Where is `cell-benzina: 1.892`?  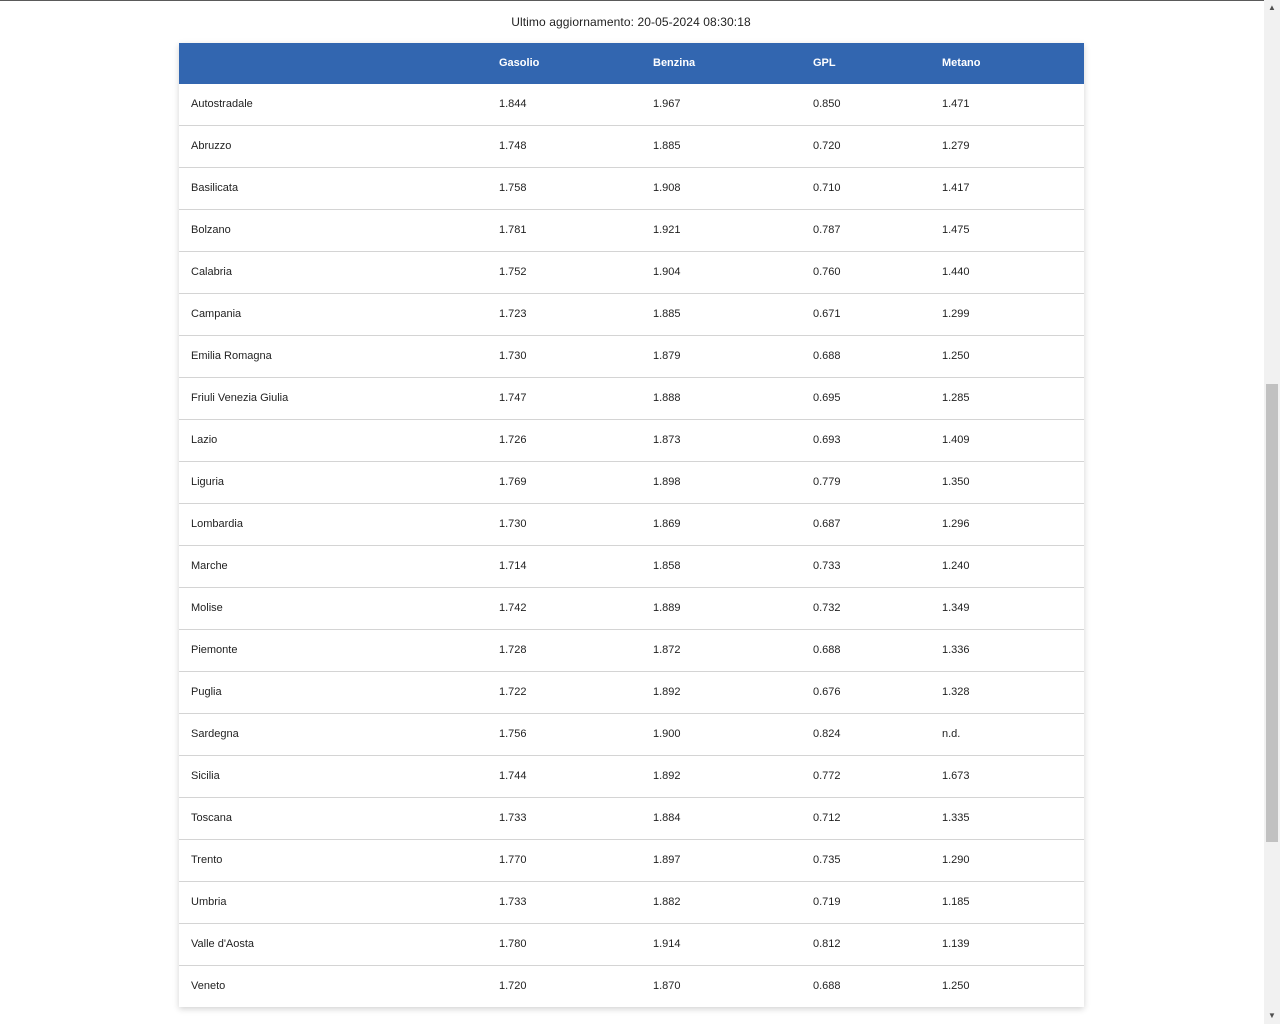 cell-benzina: 1.892 is located at coordinates (667, 692).